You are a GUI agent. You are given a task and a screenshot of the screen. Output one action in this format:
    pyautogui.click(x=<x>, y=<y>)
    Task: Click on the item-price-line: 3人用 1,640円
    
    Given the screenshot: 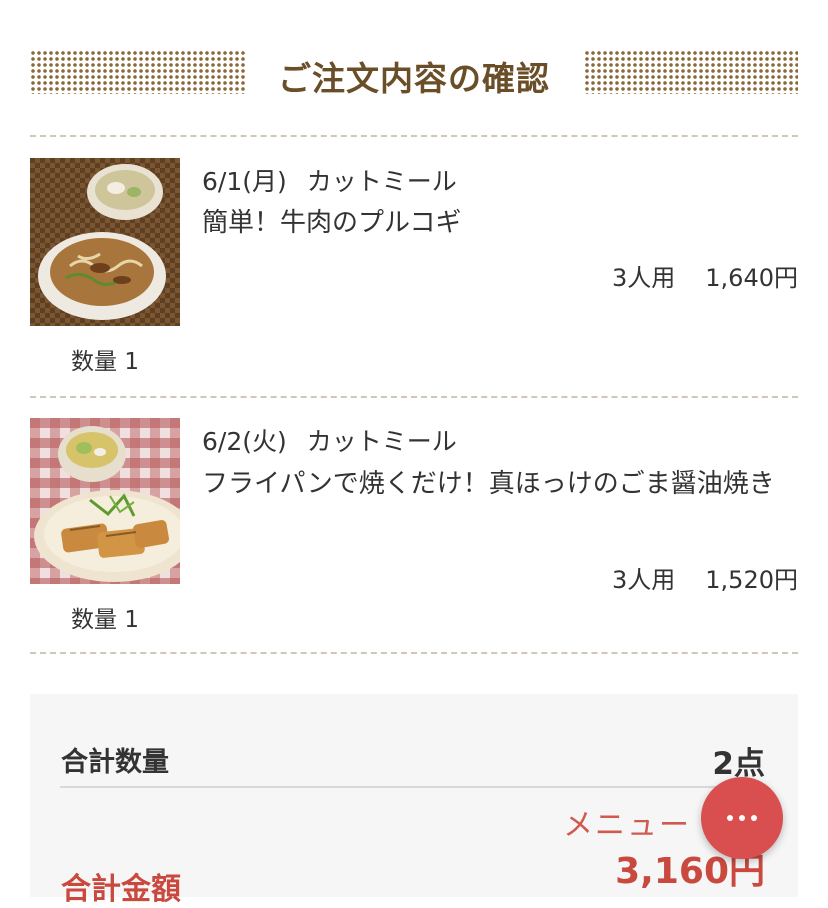 What is the action you would take?
    pyautogui.click(x=705, y=275)
    